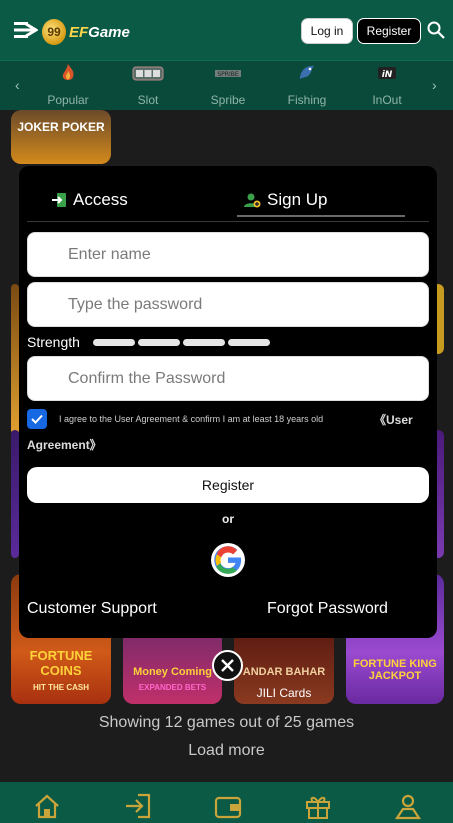 This screenshot has height=823, width=453. I want to click on close-icon, so click(227, 665).